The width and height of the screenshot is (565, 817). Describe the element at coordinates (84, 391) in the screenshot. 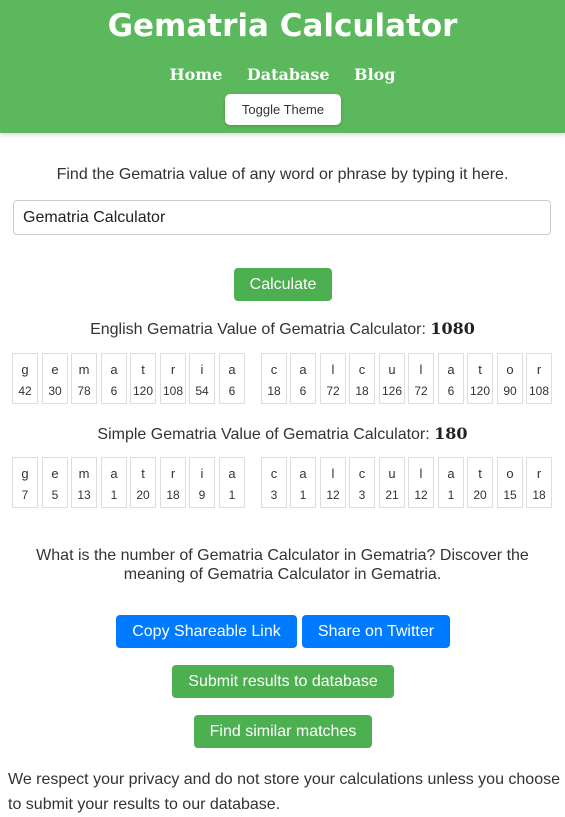

I see `letter-value: 78` at that location.